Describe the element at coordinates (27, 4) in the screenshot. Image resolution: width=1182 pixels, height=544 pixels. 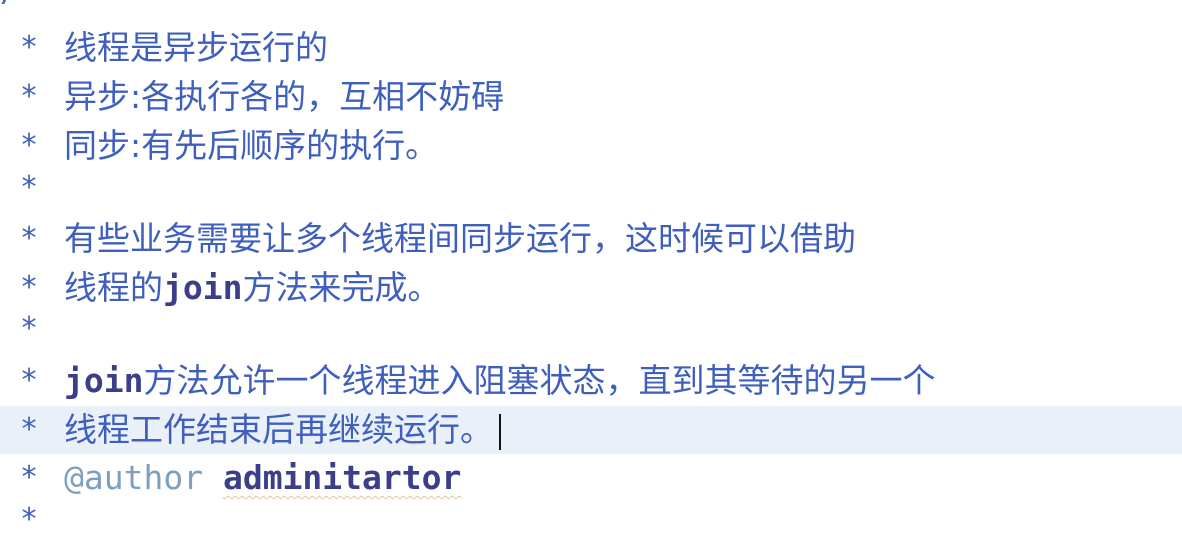
I see `comment-open: /**` at that location.